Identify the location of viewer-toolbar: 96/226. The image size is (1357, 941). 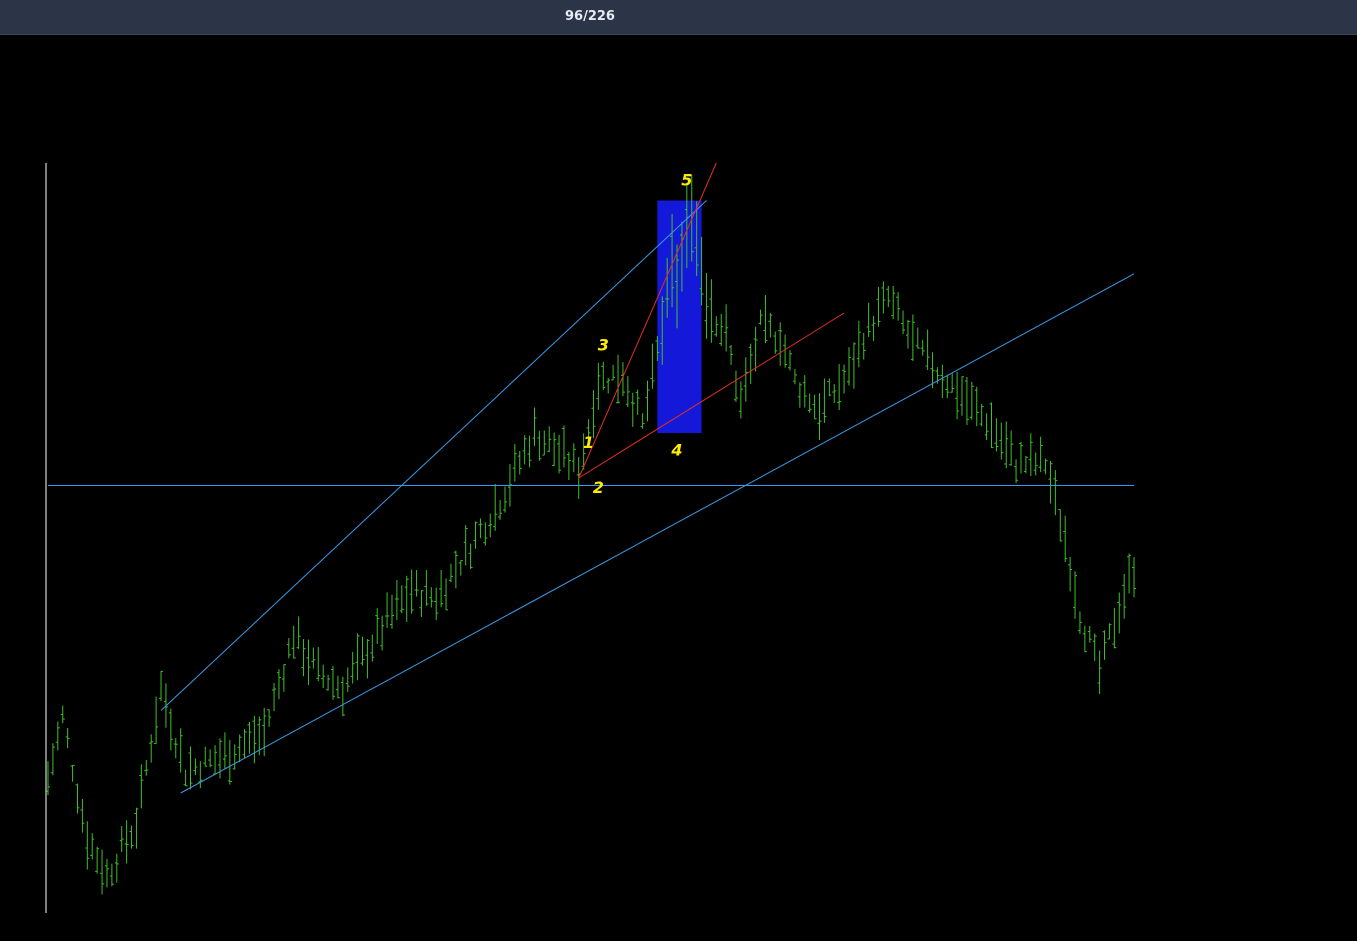
(678, 17).